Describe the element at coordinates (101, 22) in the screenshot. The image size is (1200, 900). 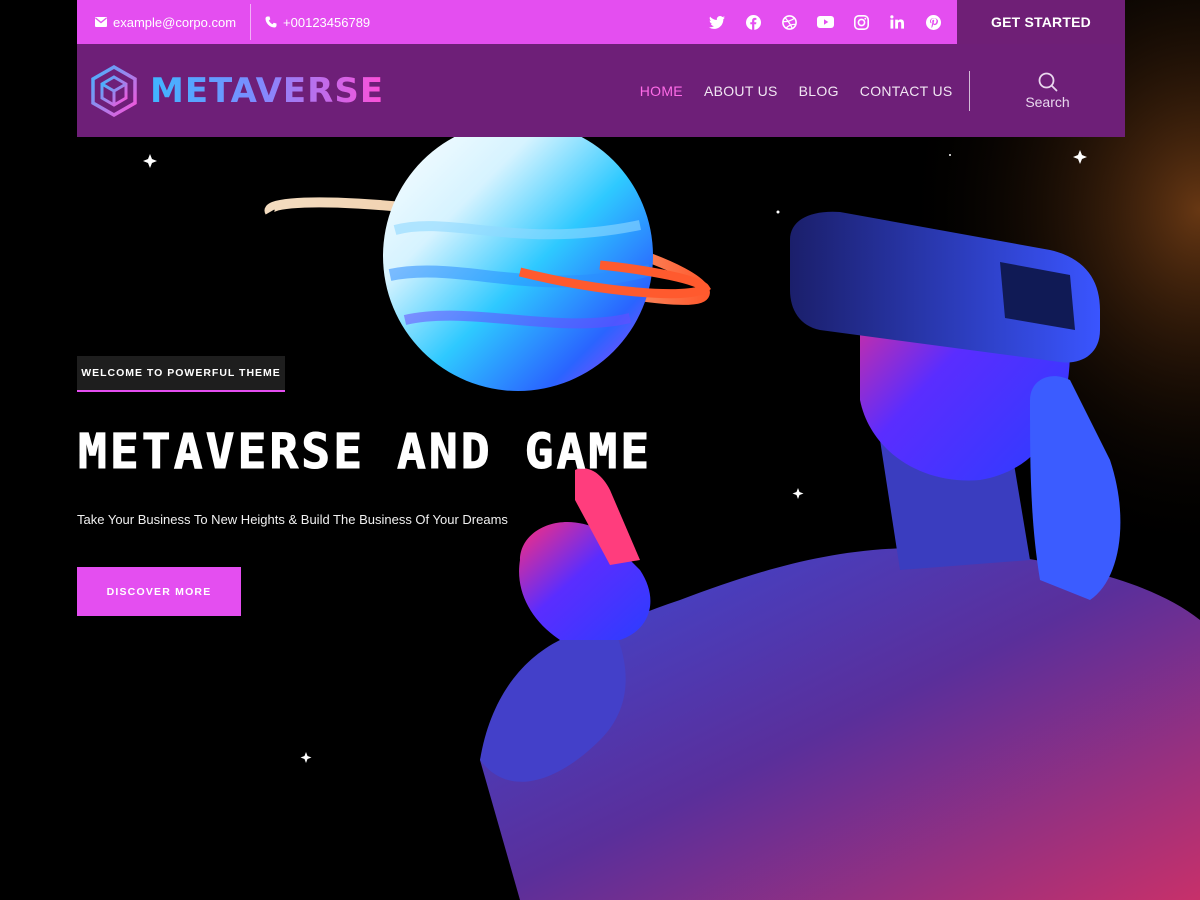
I see `envelope-icon` at that location.